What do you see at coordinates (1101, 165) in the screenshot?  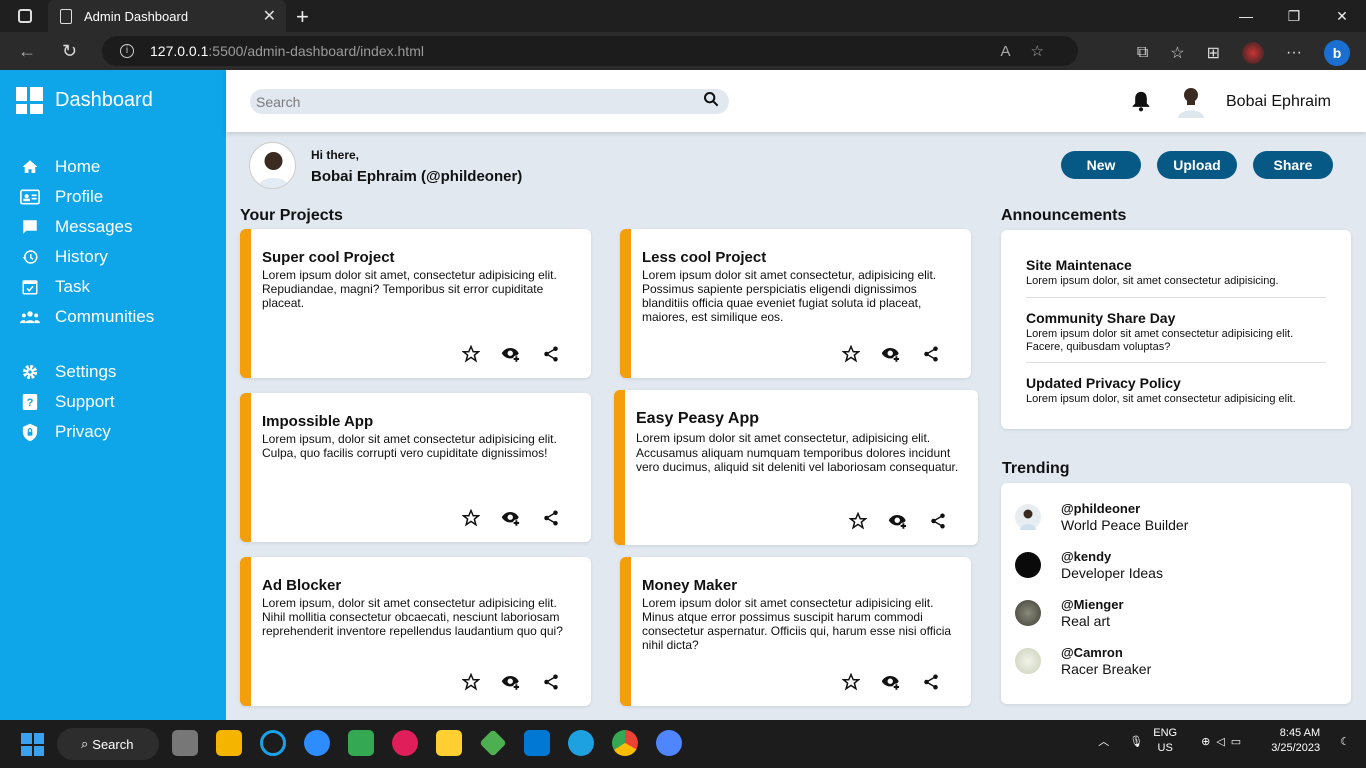 I see `new-button: New` at bounding box center [1101, 165].